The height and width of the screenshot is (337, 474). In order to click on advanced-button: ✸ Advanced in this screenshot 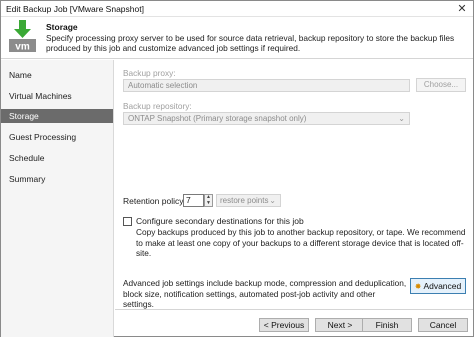, I will do `click(438, 286)`.